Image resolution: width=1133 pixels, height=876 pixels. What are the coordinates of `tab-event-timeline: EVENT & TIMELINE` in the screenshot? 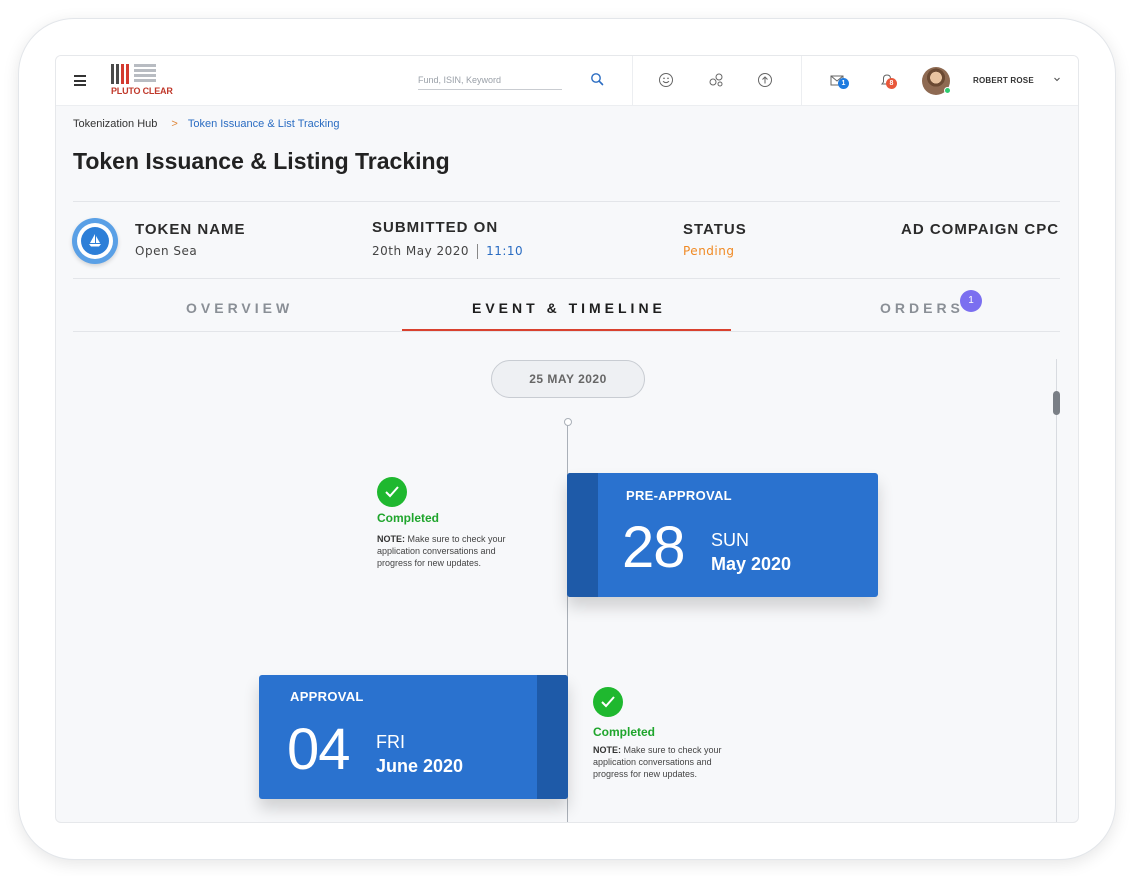 It's located at (569, 308).